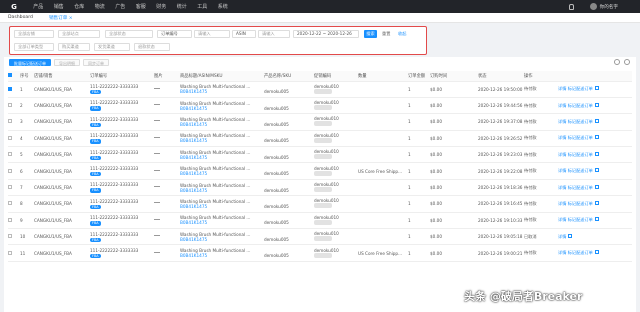 The height and width of the screenshot is (312, 640). I want to click on collapse-button: 收起, so click(402, 34).